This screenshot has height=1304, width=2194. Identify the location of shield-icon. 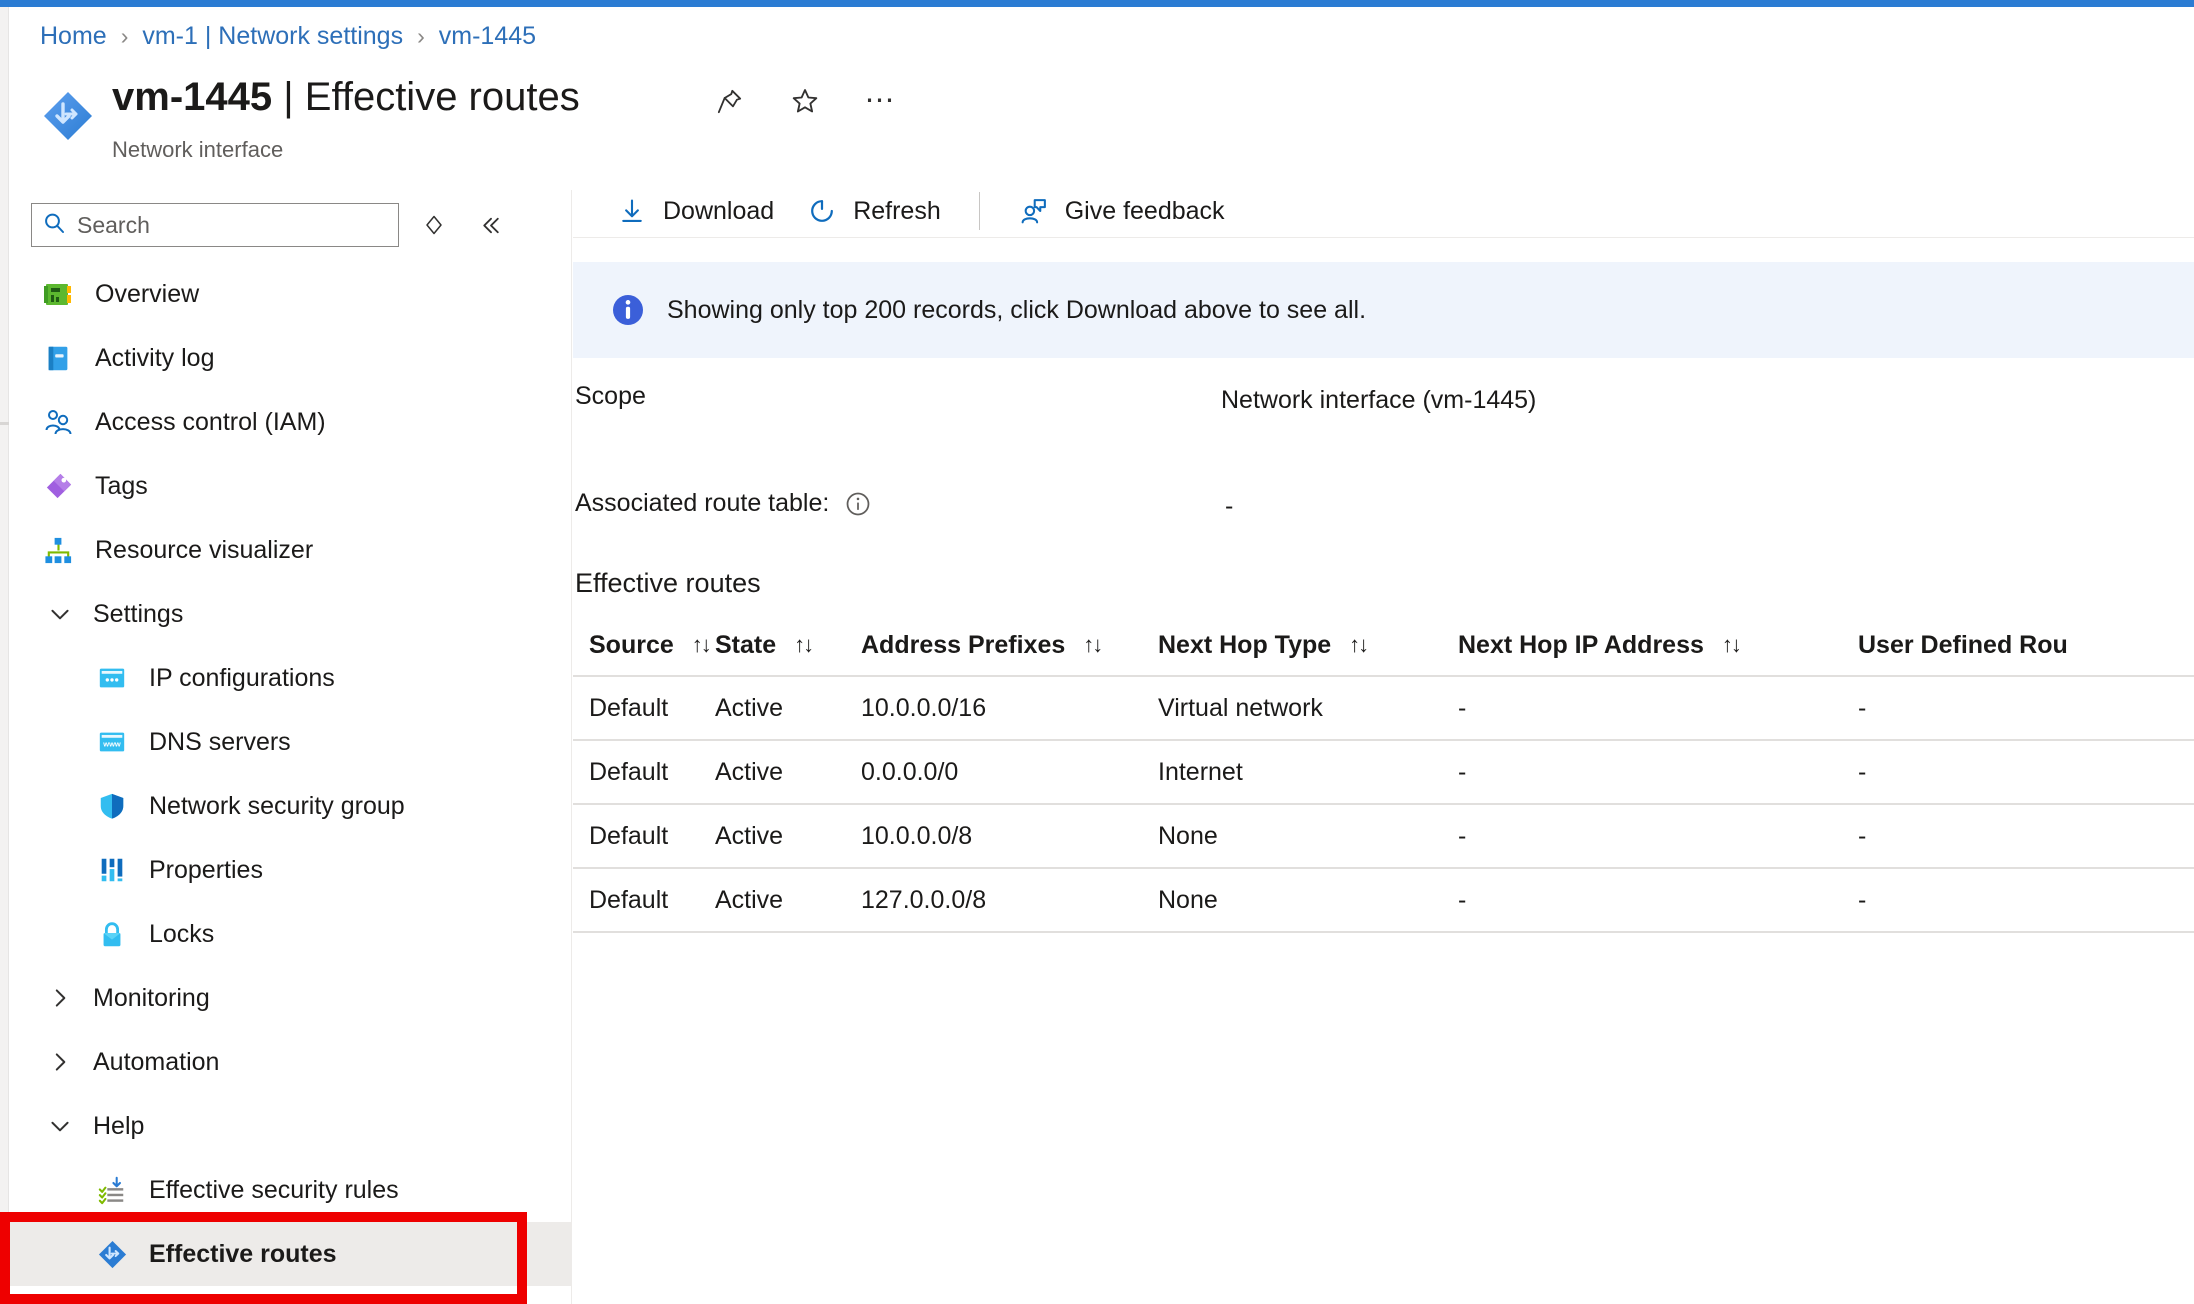
(112, 806).